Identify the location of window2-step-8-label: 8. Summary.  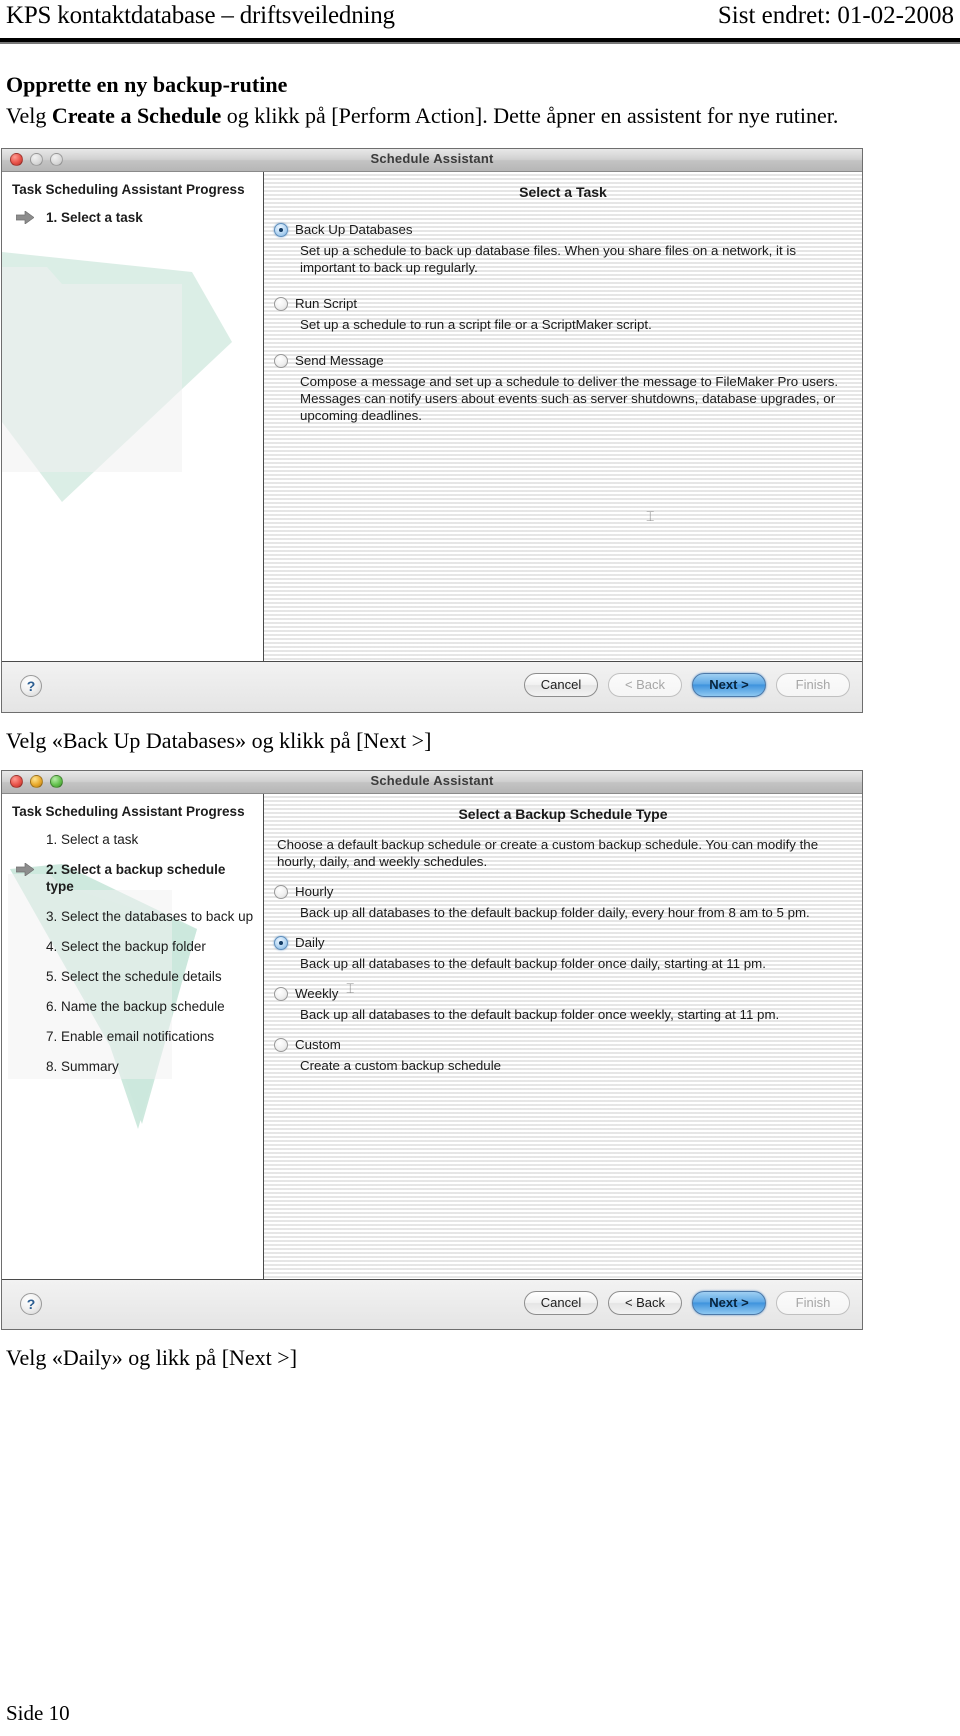
(82, 1066).